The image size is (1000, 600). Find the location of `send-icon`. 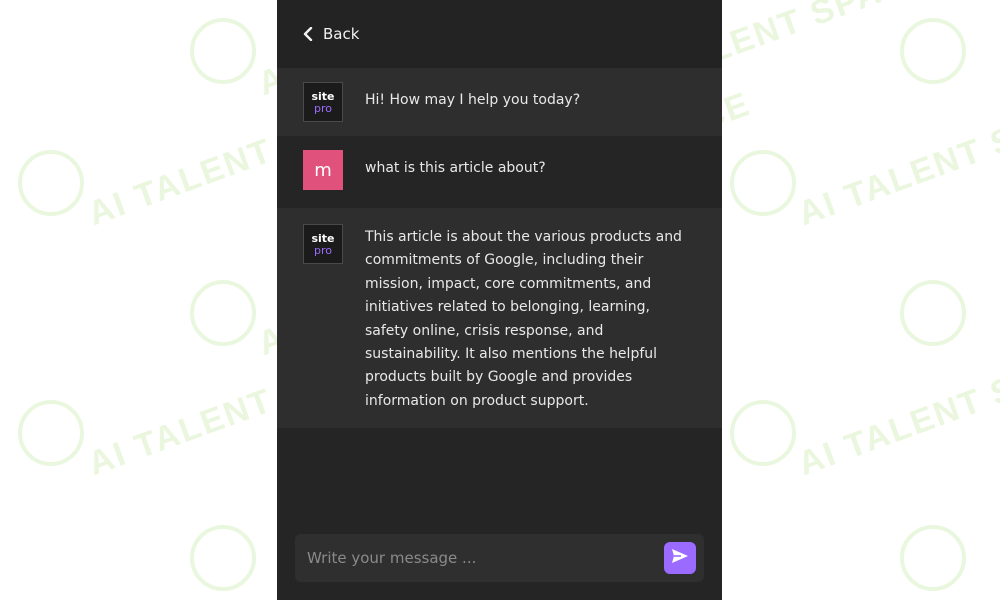

send-icon is located at coordinates (680, 558).